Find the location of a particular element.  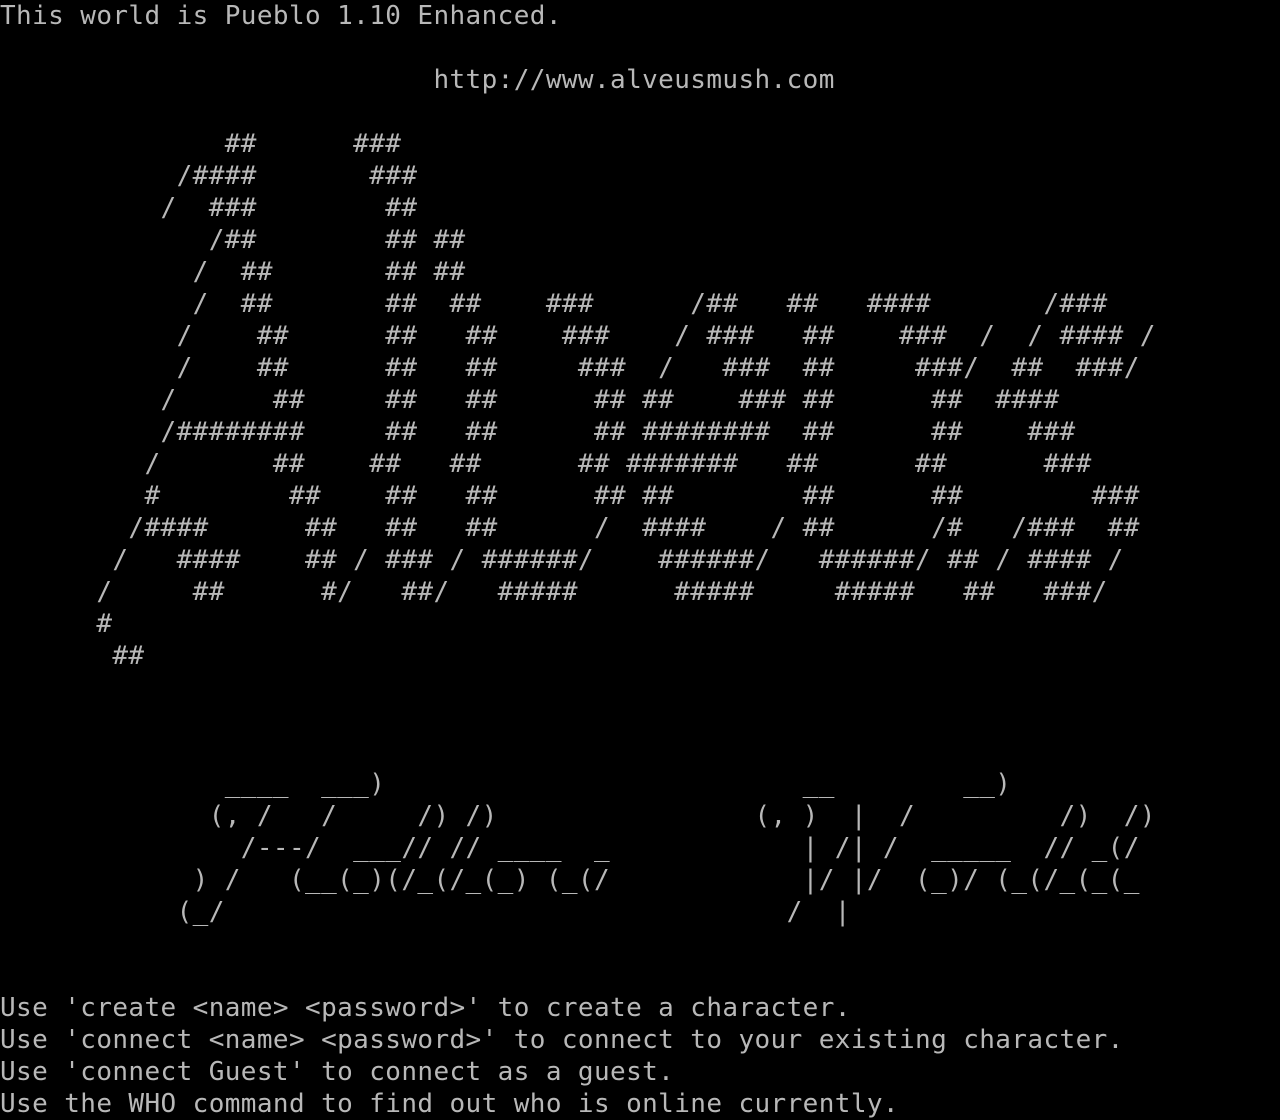

welcome-line: This world is Pueblo 1.10 Enhanced. is located at coordinates (281, 16).